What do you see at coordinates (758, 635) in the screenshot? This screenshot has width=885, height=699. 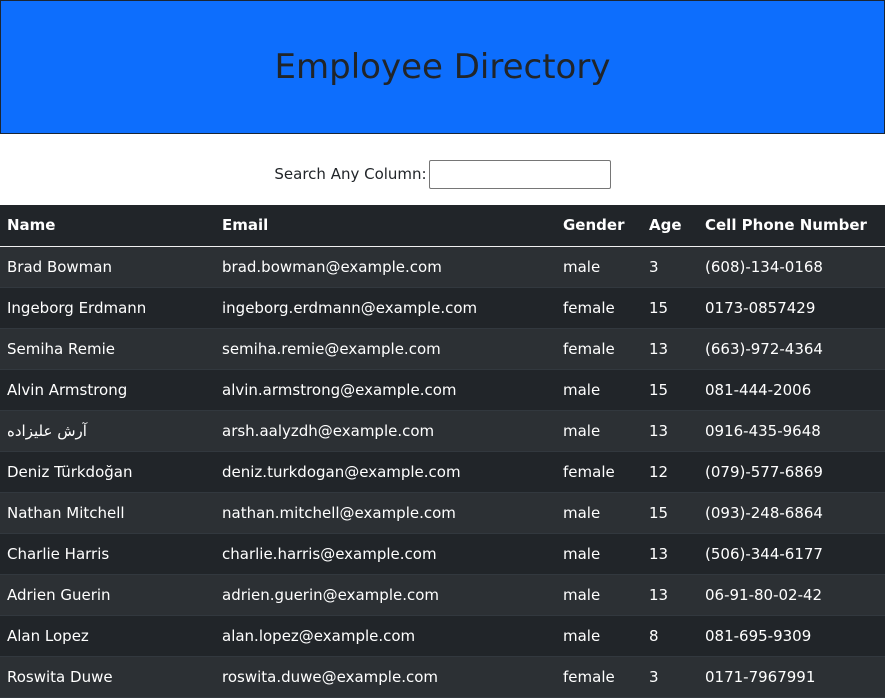 I see `cell-phone: 081-695-9309` at bounding box center [758, 635].